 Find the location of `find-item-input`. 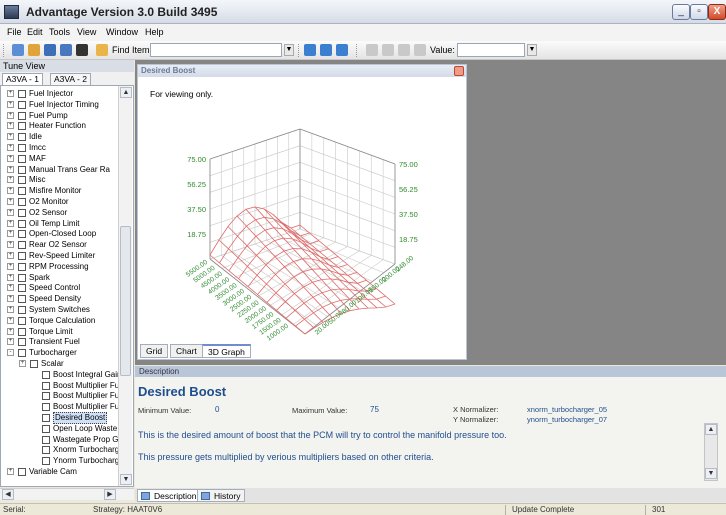

find-item-input is located at coordinates (216, 50).